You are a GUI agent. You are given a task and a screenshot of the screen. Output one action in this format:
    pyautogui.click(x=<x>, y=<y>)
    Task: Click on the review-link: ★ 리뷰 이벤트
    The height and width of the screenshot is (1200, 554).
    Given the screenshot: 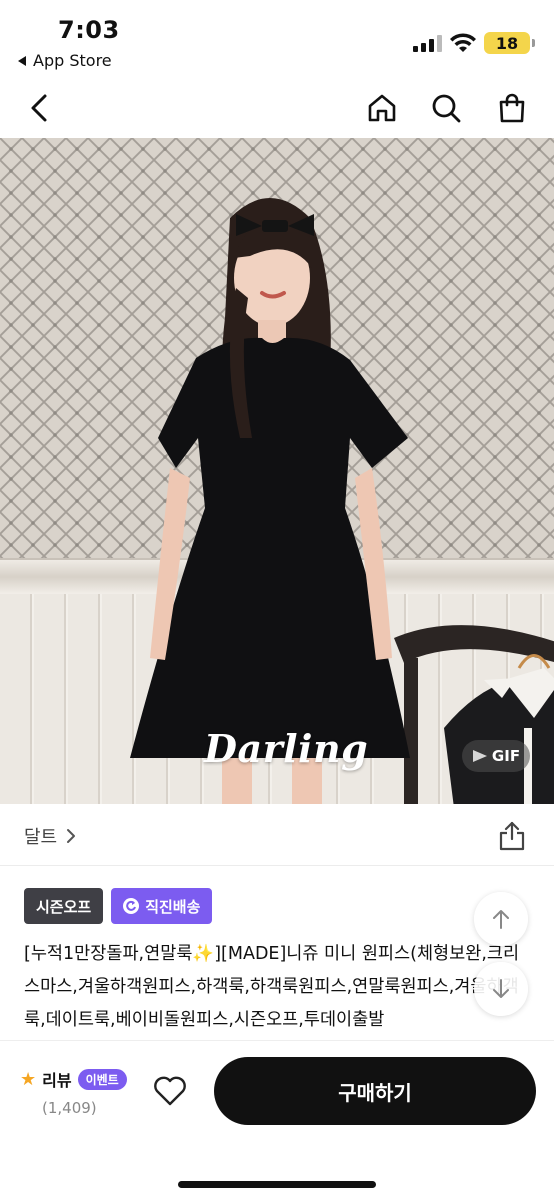 What is the action you would take?
    pyautogui.click(x=73, y=1079)
    